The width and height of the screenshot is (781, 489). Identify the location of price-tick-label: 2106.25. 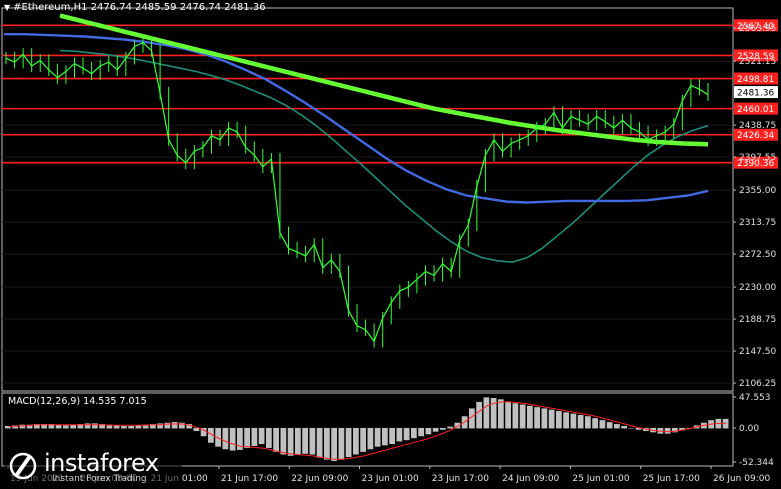
(757, 384).